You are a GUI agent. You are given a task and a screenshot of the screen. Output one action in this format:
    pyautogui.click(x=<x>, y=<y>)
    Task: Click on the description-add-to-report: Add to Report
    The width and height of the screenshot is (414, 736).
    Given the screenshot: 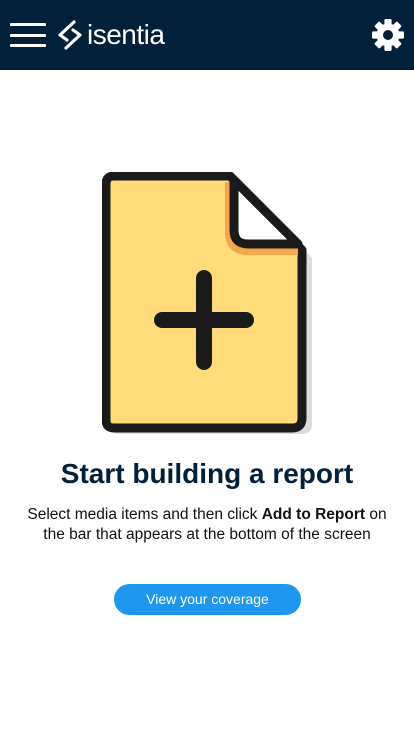 What is the action you would take?
    pyautogui.click(x=313, y=514)
    